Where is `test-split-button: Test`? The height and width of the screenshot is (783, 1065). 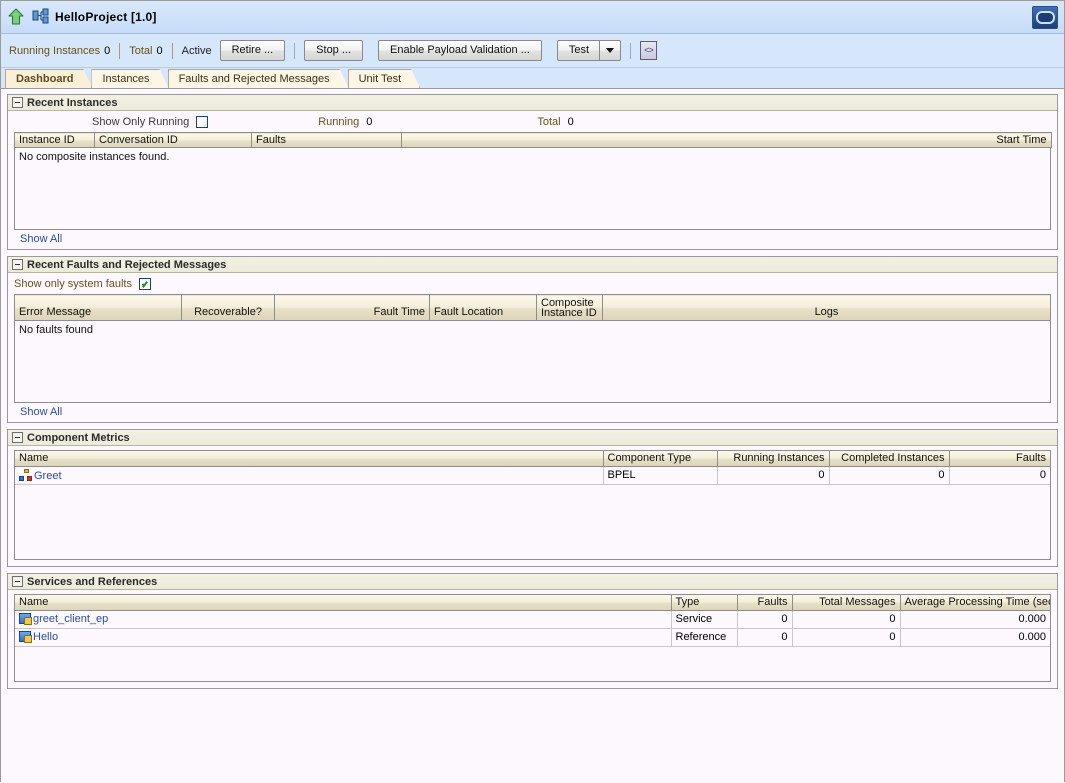
test-split-button: Test is located at coordinates (589, 50).